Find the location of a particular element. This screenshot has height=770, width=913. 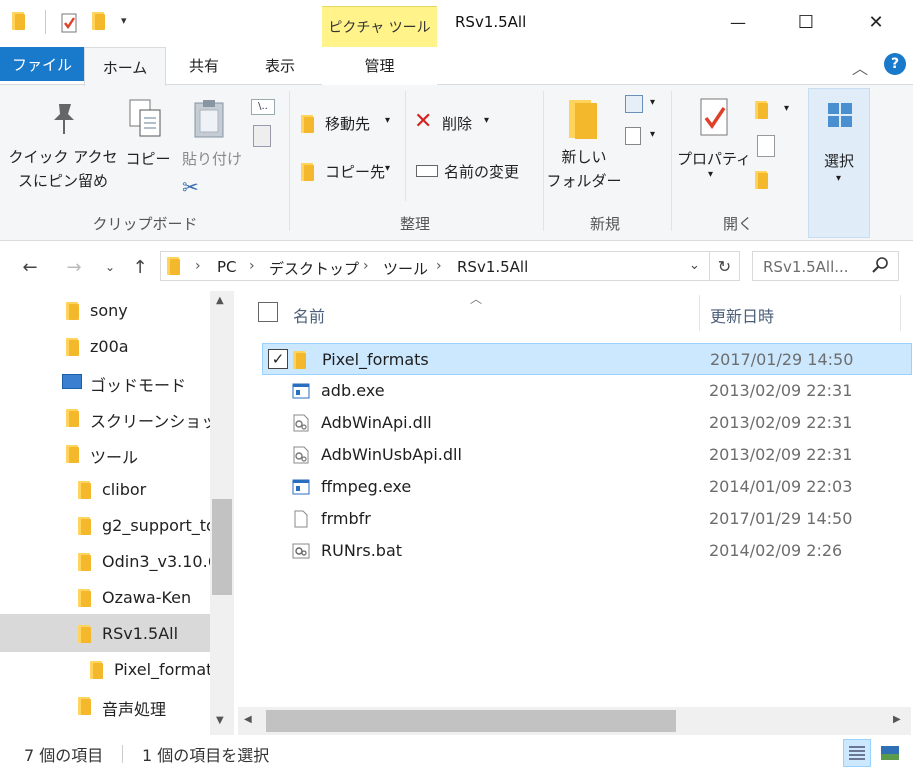

open-group-label: 開く is located at coordinates (737, 224).